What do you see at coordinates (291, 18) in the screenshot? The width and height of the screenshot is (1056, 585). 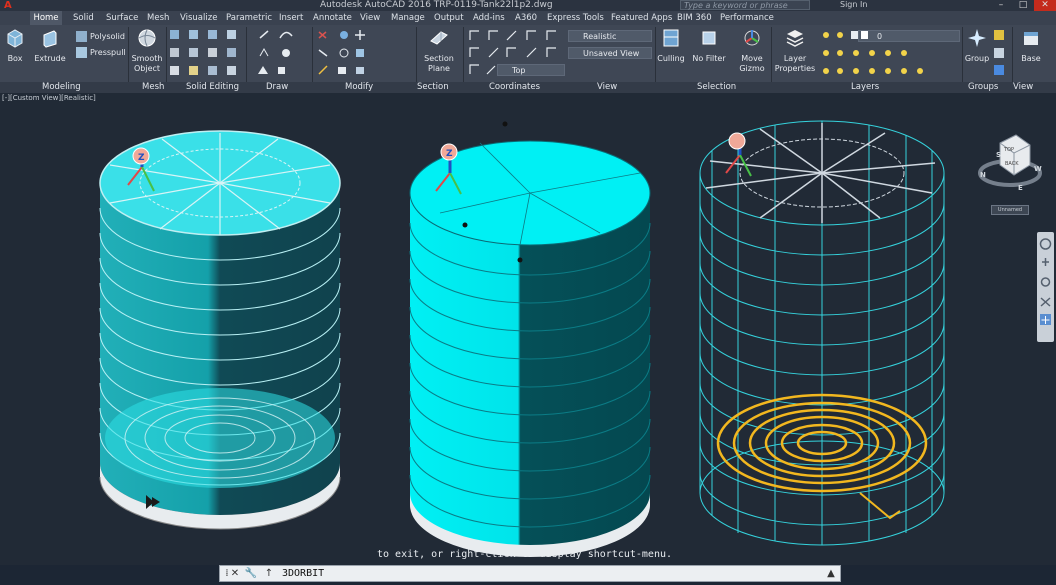 I see `tab-insert: Insert` at bounding box center [291, 18].